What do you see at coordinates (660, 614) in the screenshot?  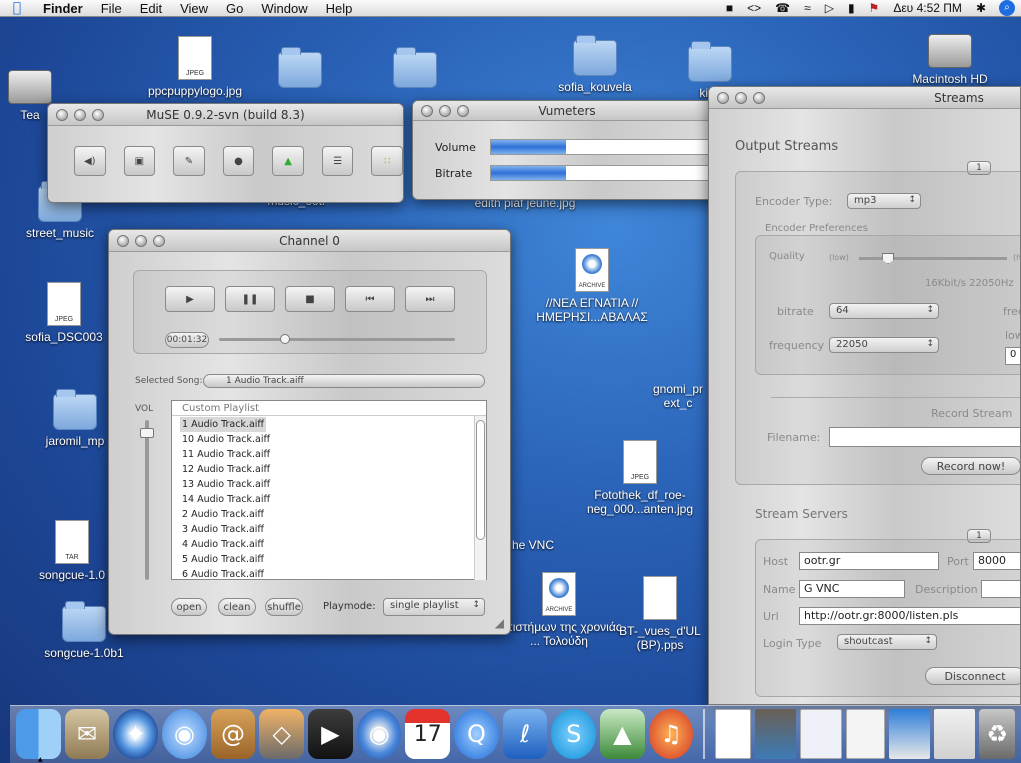 I see `desktop-icon-bt-vues: BT-_vues_d'UL (BP).pps` at bounding box center [660, 614].